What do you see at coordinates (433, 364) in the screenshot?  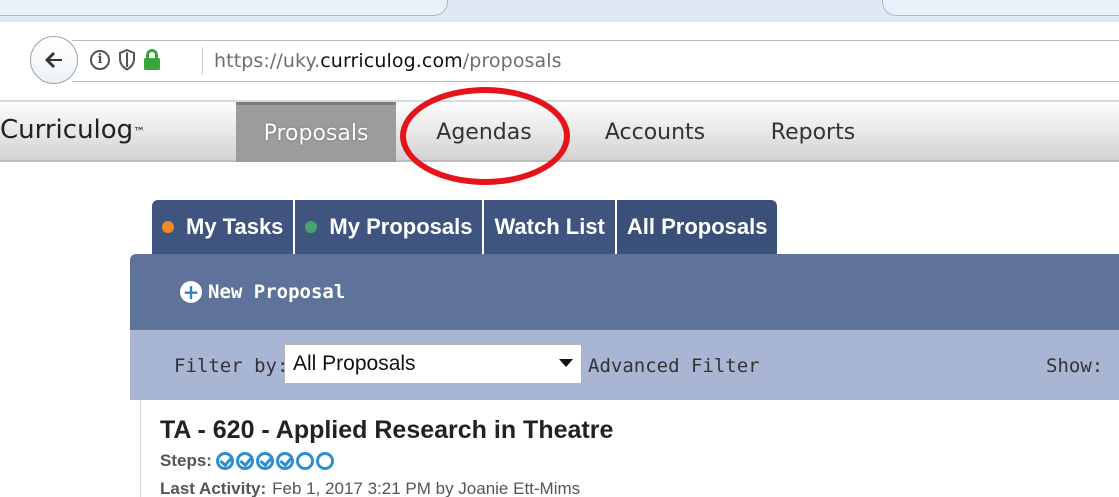 I see `filter-select: All Proposals` at bounding box center [433, 364].